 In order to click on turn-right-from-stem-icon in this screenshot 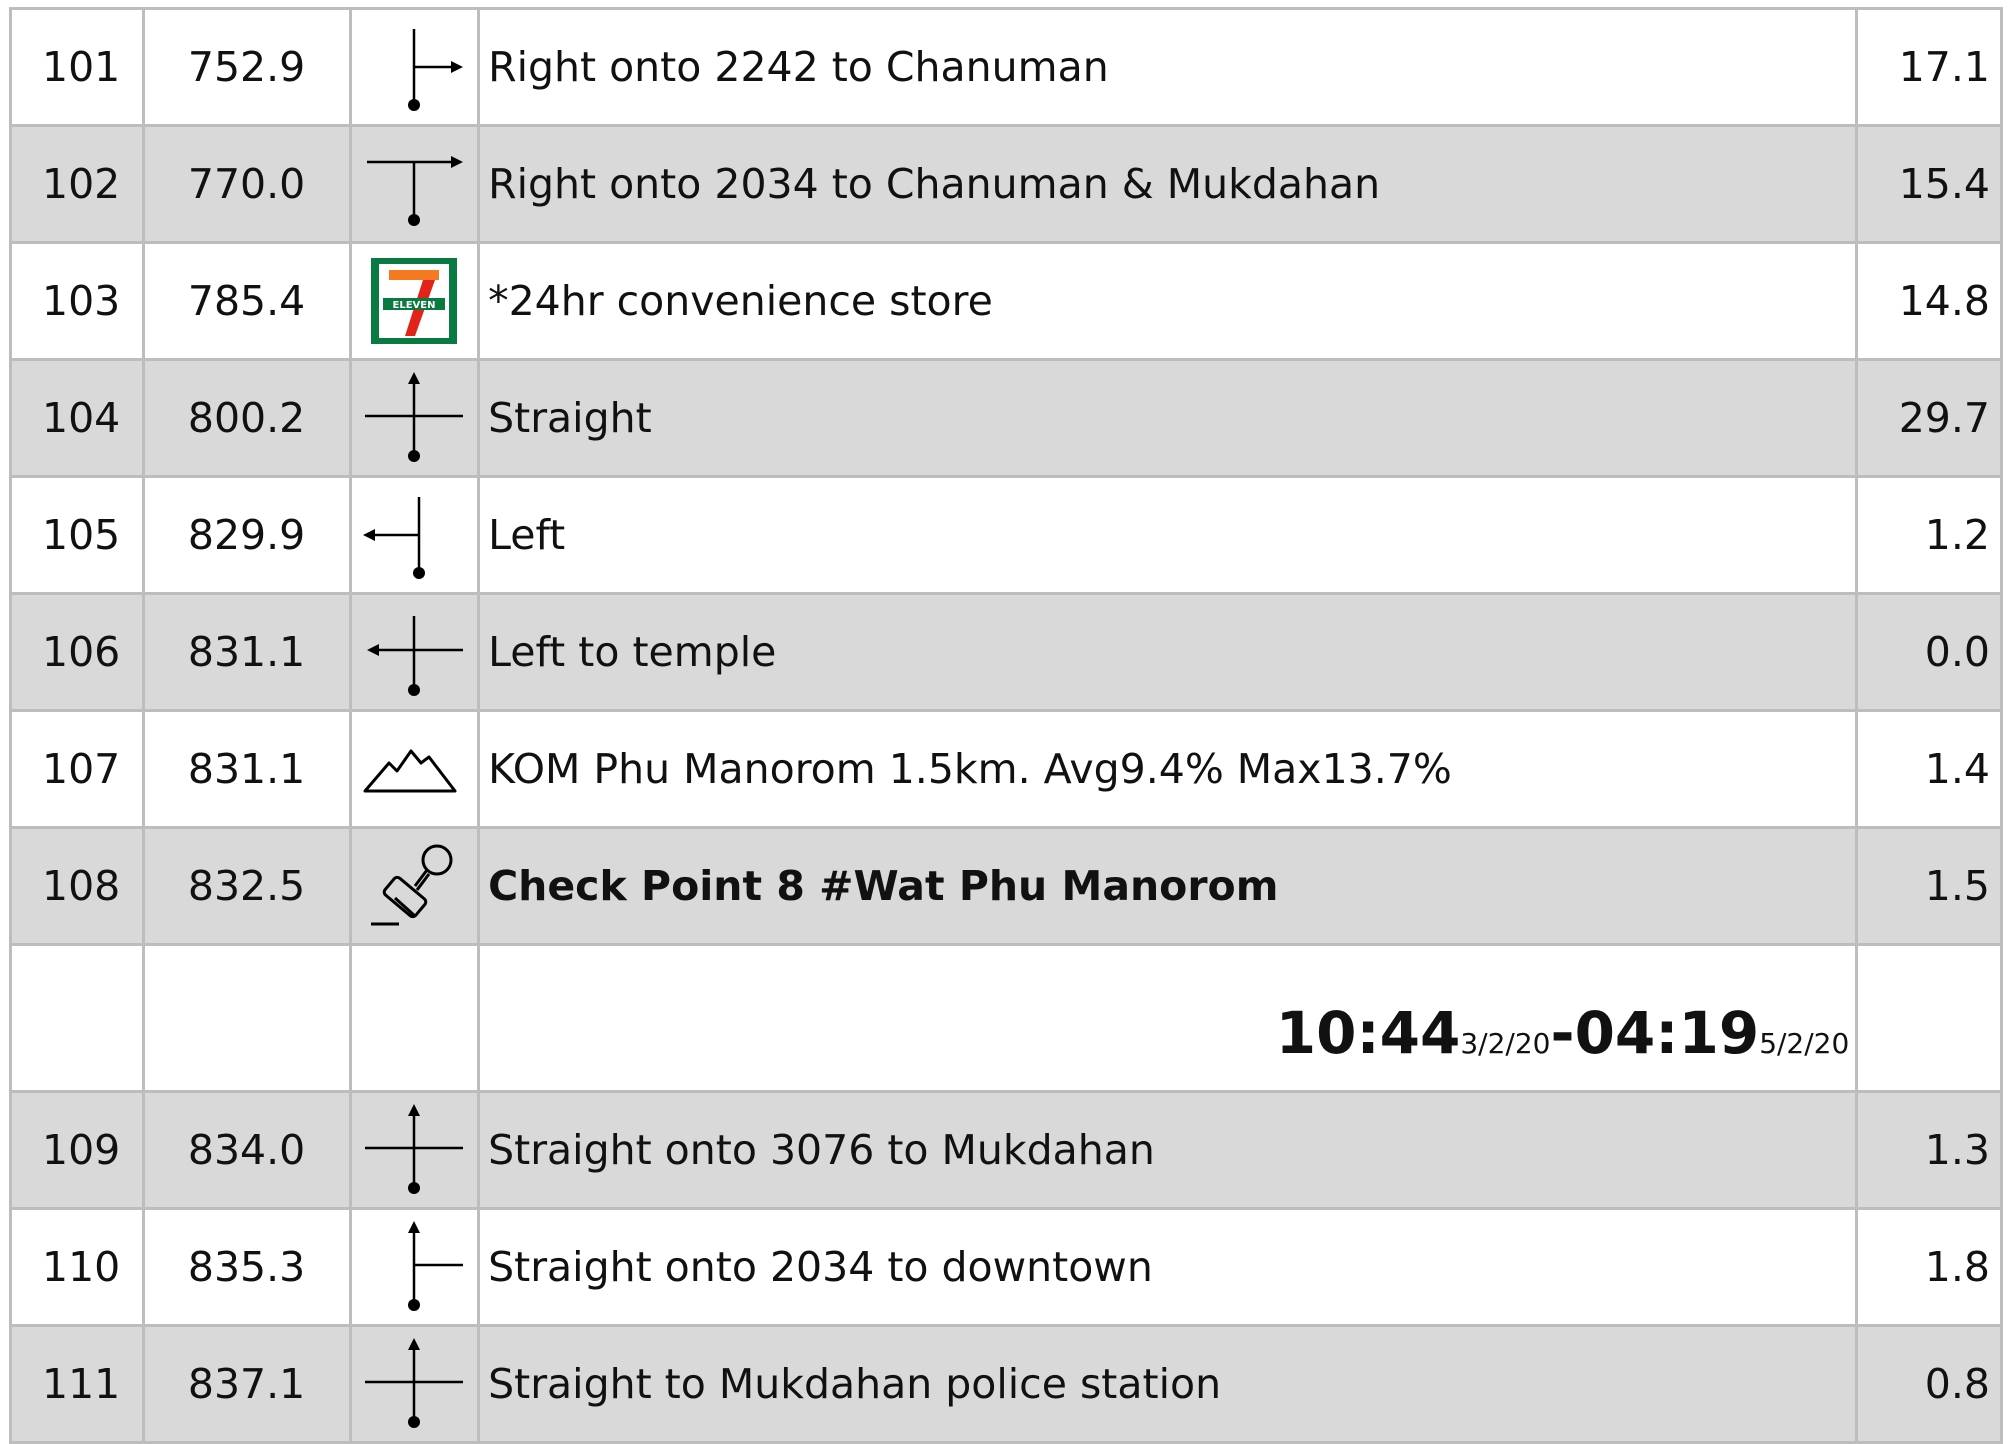, I will do `click(436, 70)`.